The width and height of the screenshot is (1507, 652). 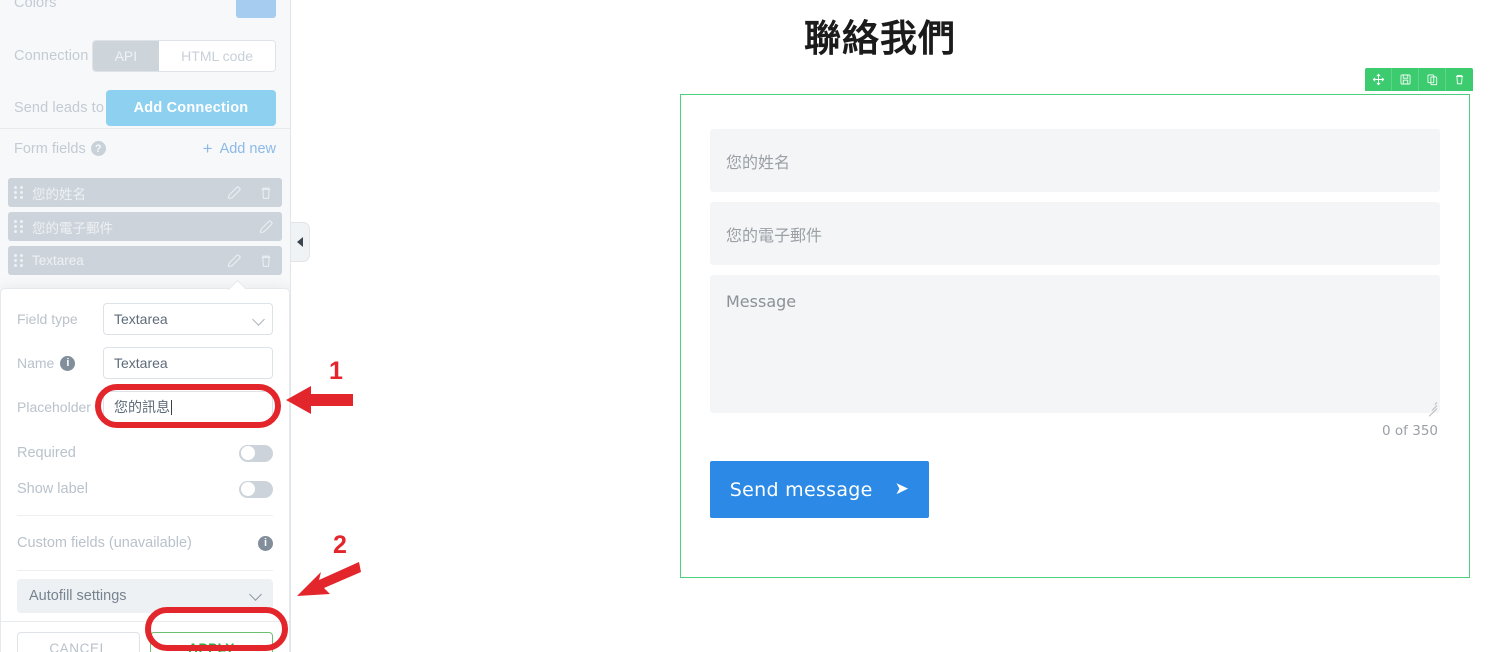 I want to click on field-type-row: Field type, so click(x=145, y=319).